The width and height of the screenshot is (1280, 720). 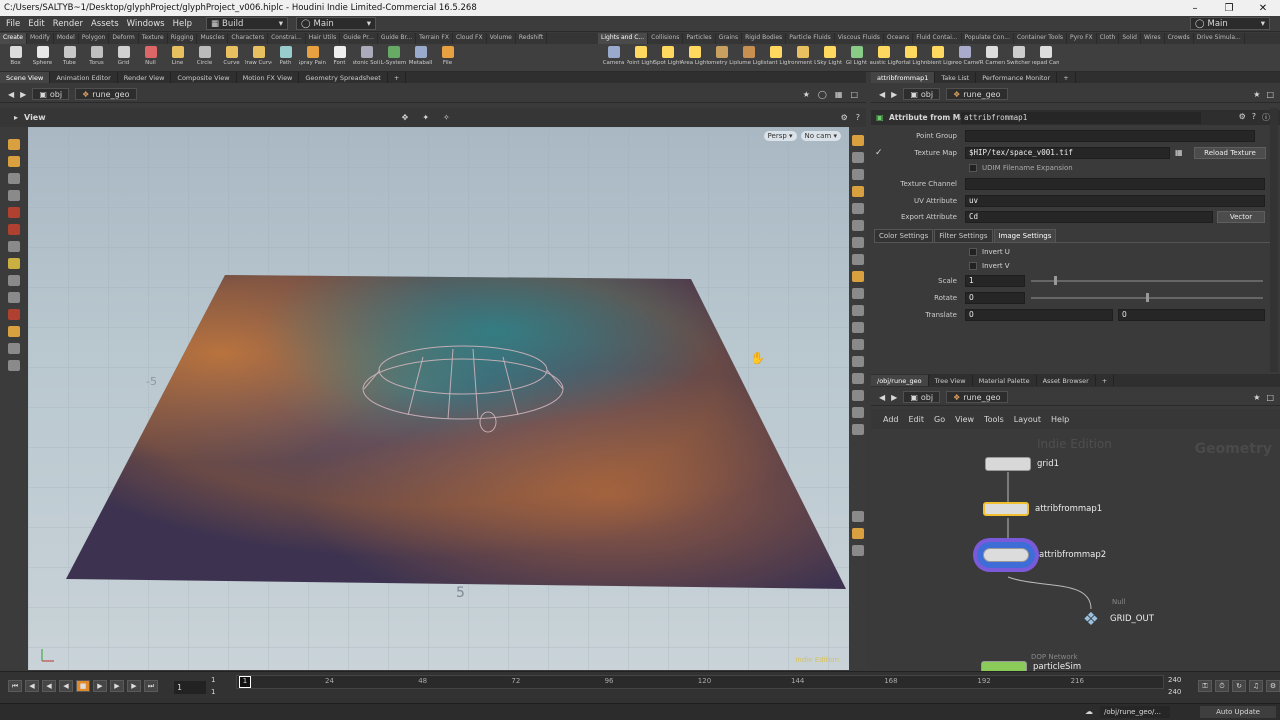 I want to click on current-frame-field: 1, so click(x=190, y=687).